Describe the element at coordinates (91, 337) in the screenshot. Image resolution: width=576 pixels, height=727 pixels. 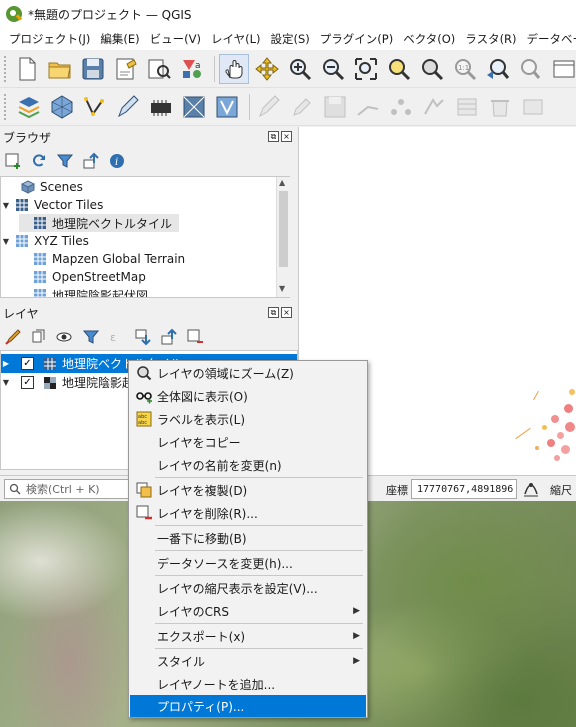
I see `filter-legend-icon` at that location.